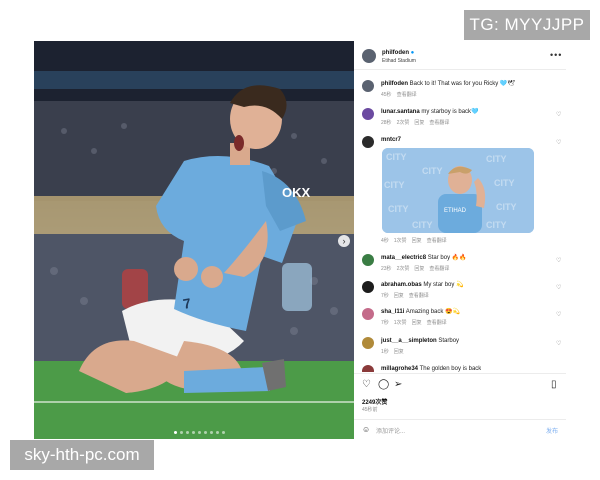  What do you see at coordinates (449, 341) in the screenshot?
I see `comment-text: Starboy` at bounding box center [449, 341].